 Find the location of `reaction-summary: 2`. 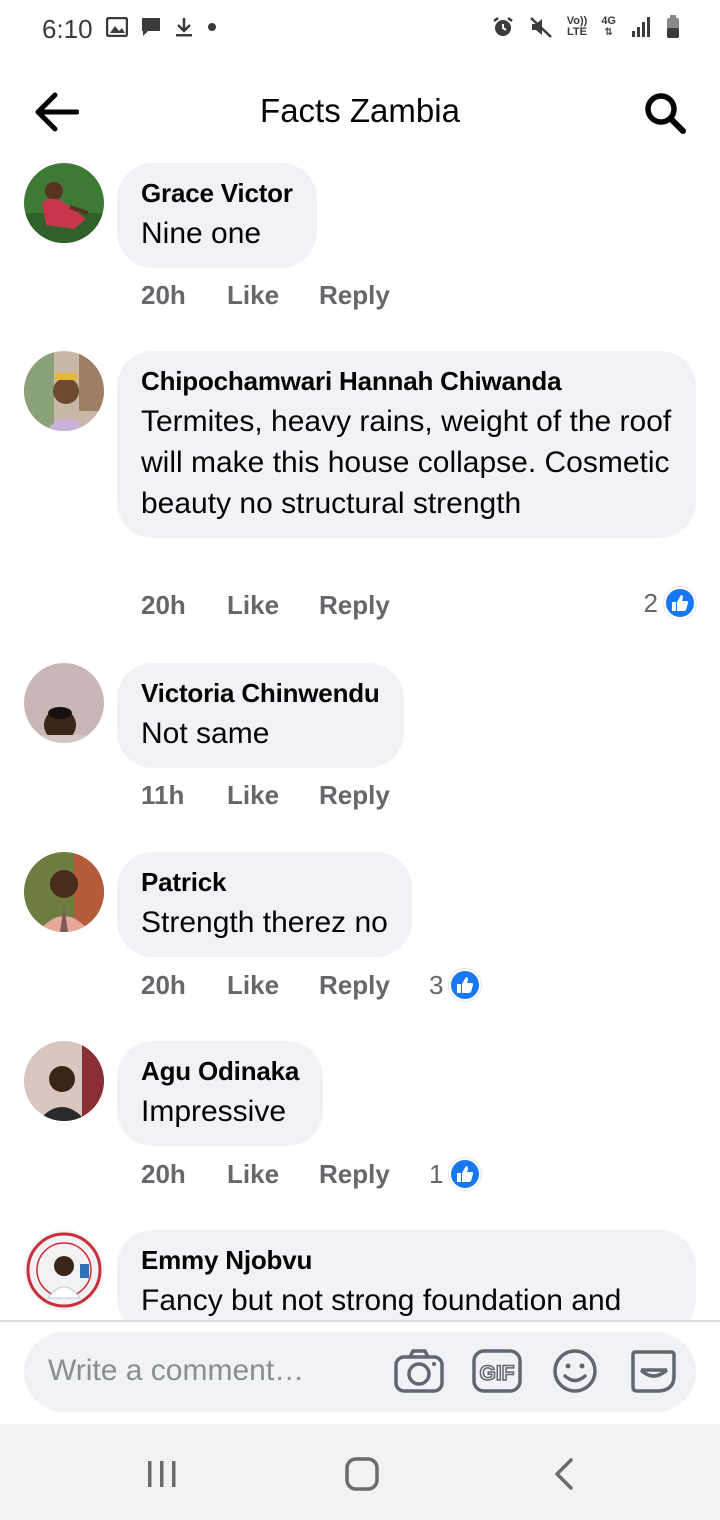

reaction-summary: 2 is located at coordinates (670, 603).